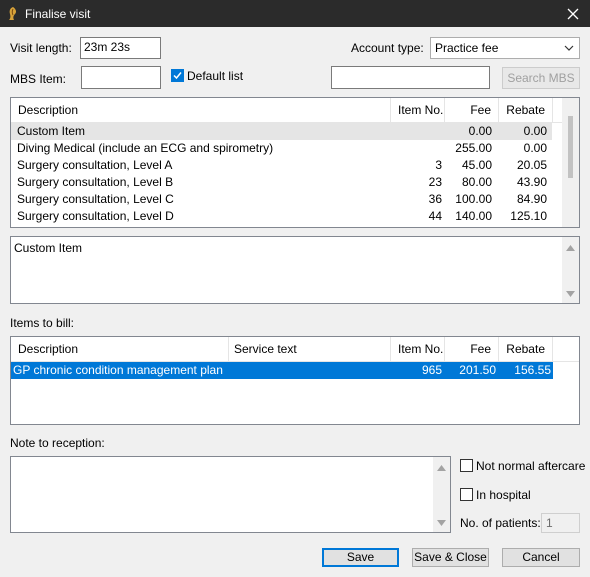  What do you see at coordinates (435, 216) in the screenshot?
I see `row-item-no: 44` at bounding box center [435, 216].